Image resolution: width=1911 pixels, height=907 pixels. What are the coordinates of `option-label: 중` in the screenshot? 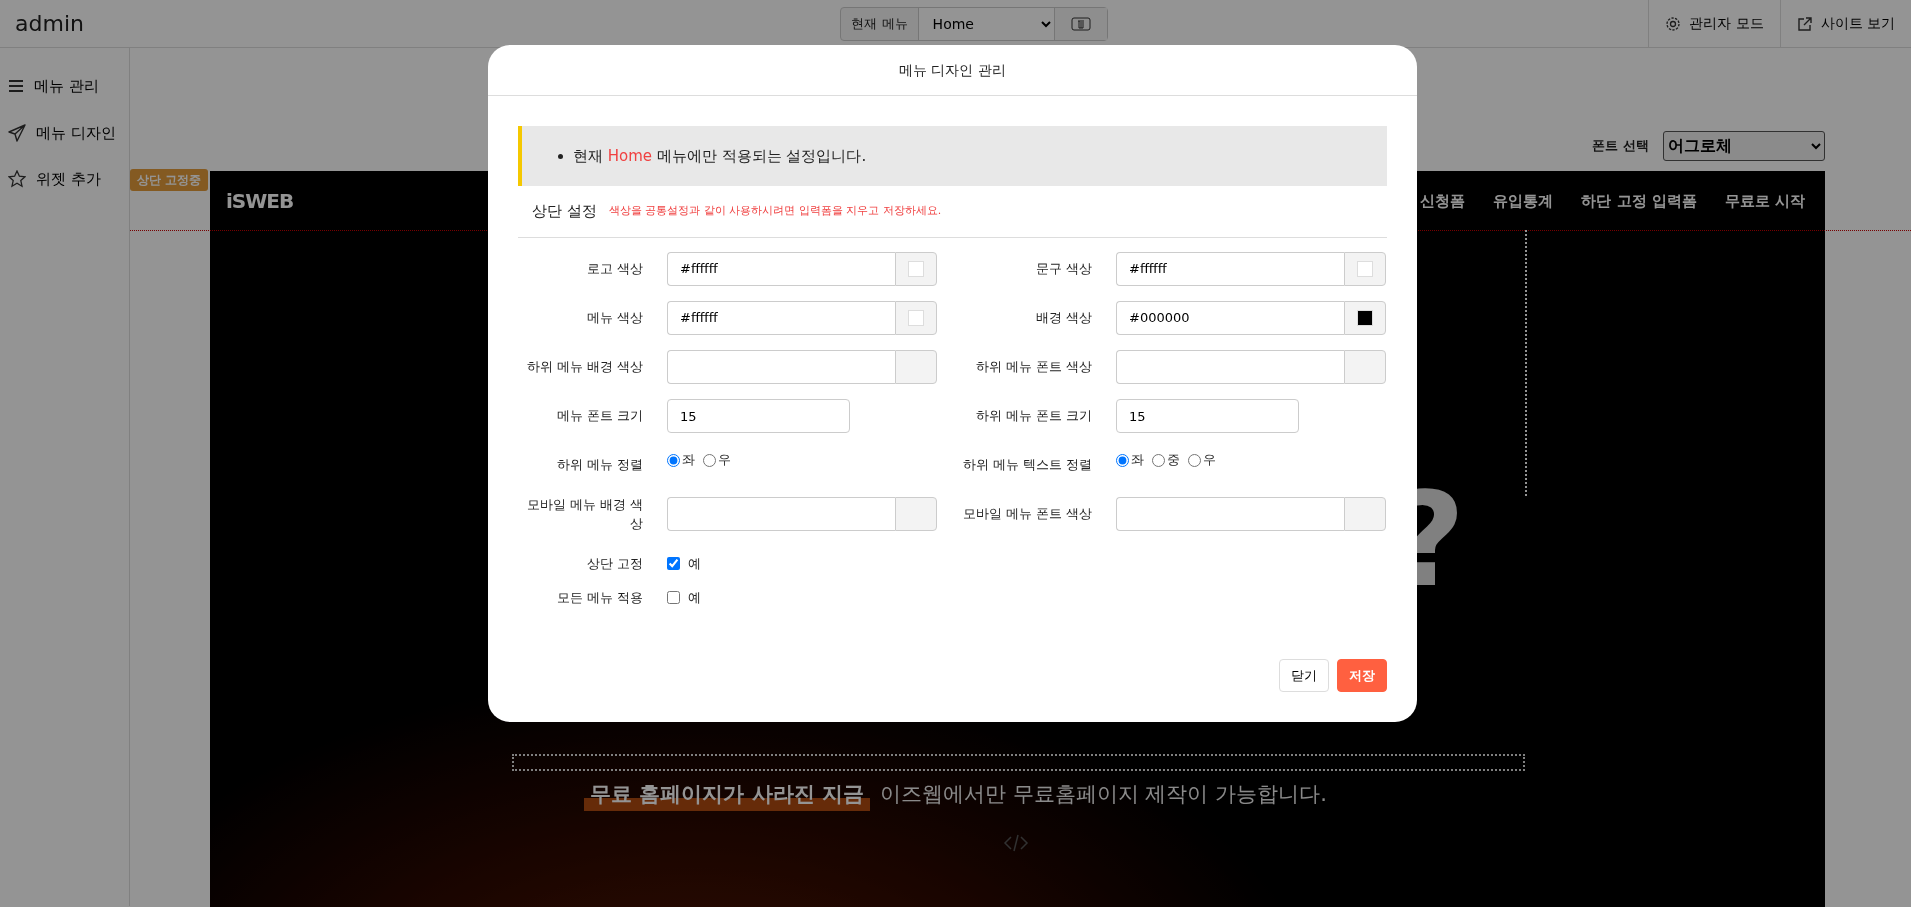 It's located at (1173, 460).